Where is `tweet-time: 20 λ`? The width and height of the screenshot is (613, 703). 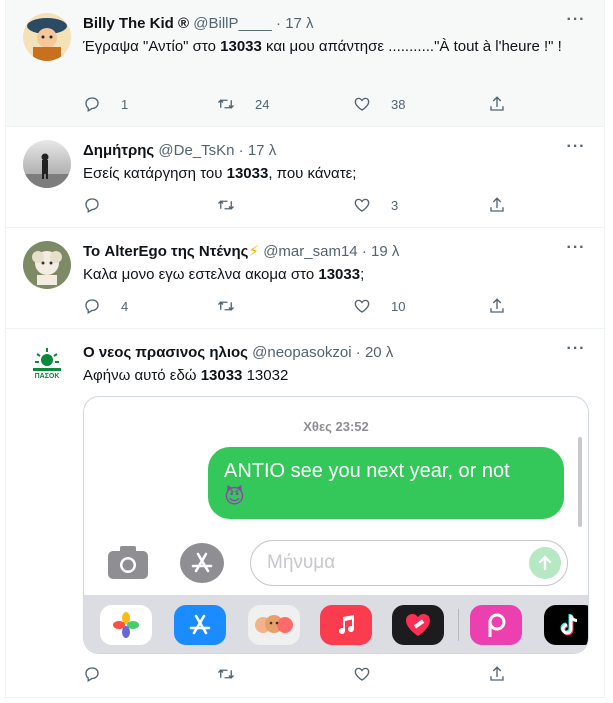 tweet-time: 20 λ is located at coordinates (379, 352).